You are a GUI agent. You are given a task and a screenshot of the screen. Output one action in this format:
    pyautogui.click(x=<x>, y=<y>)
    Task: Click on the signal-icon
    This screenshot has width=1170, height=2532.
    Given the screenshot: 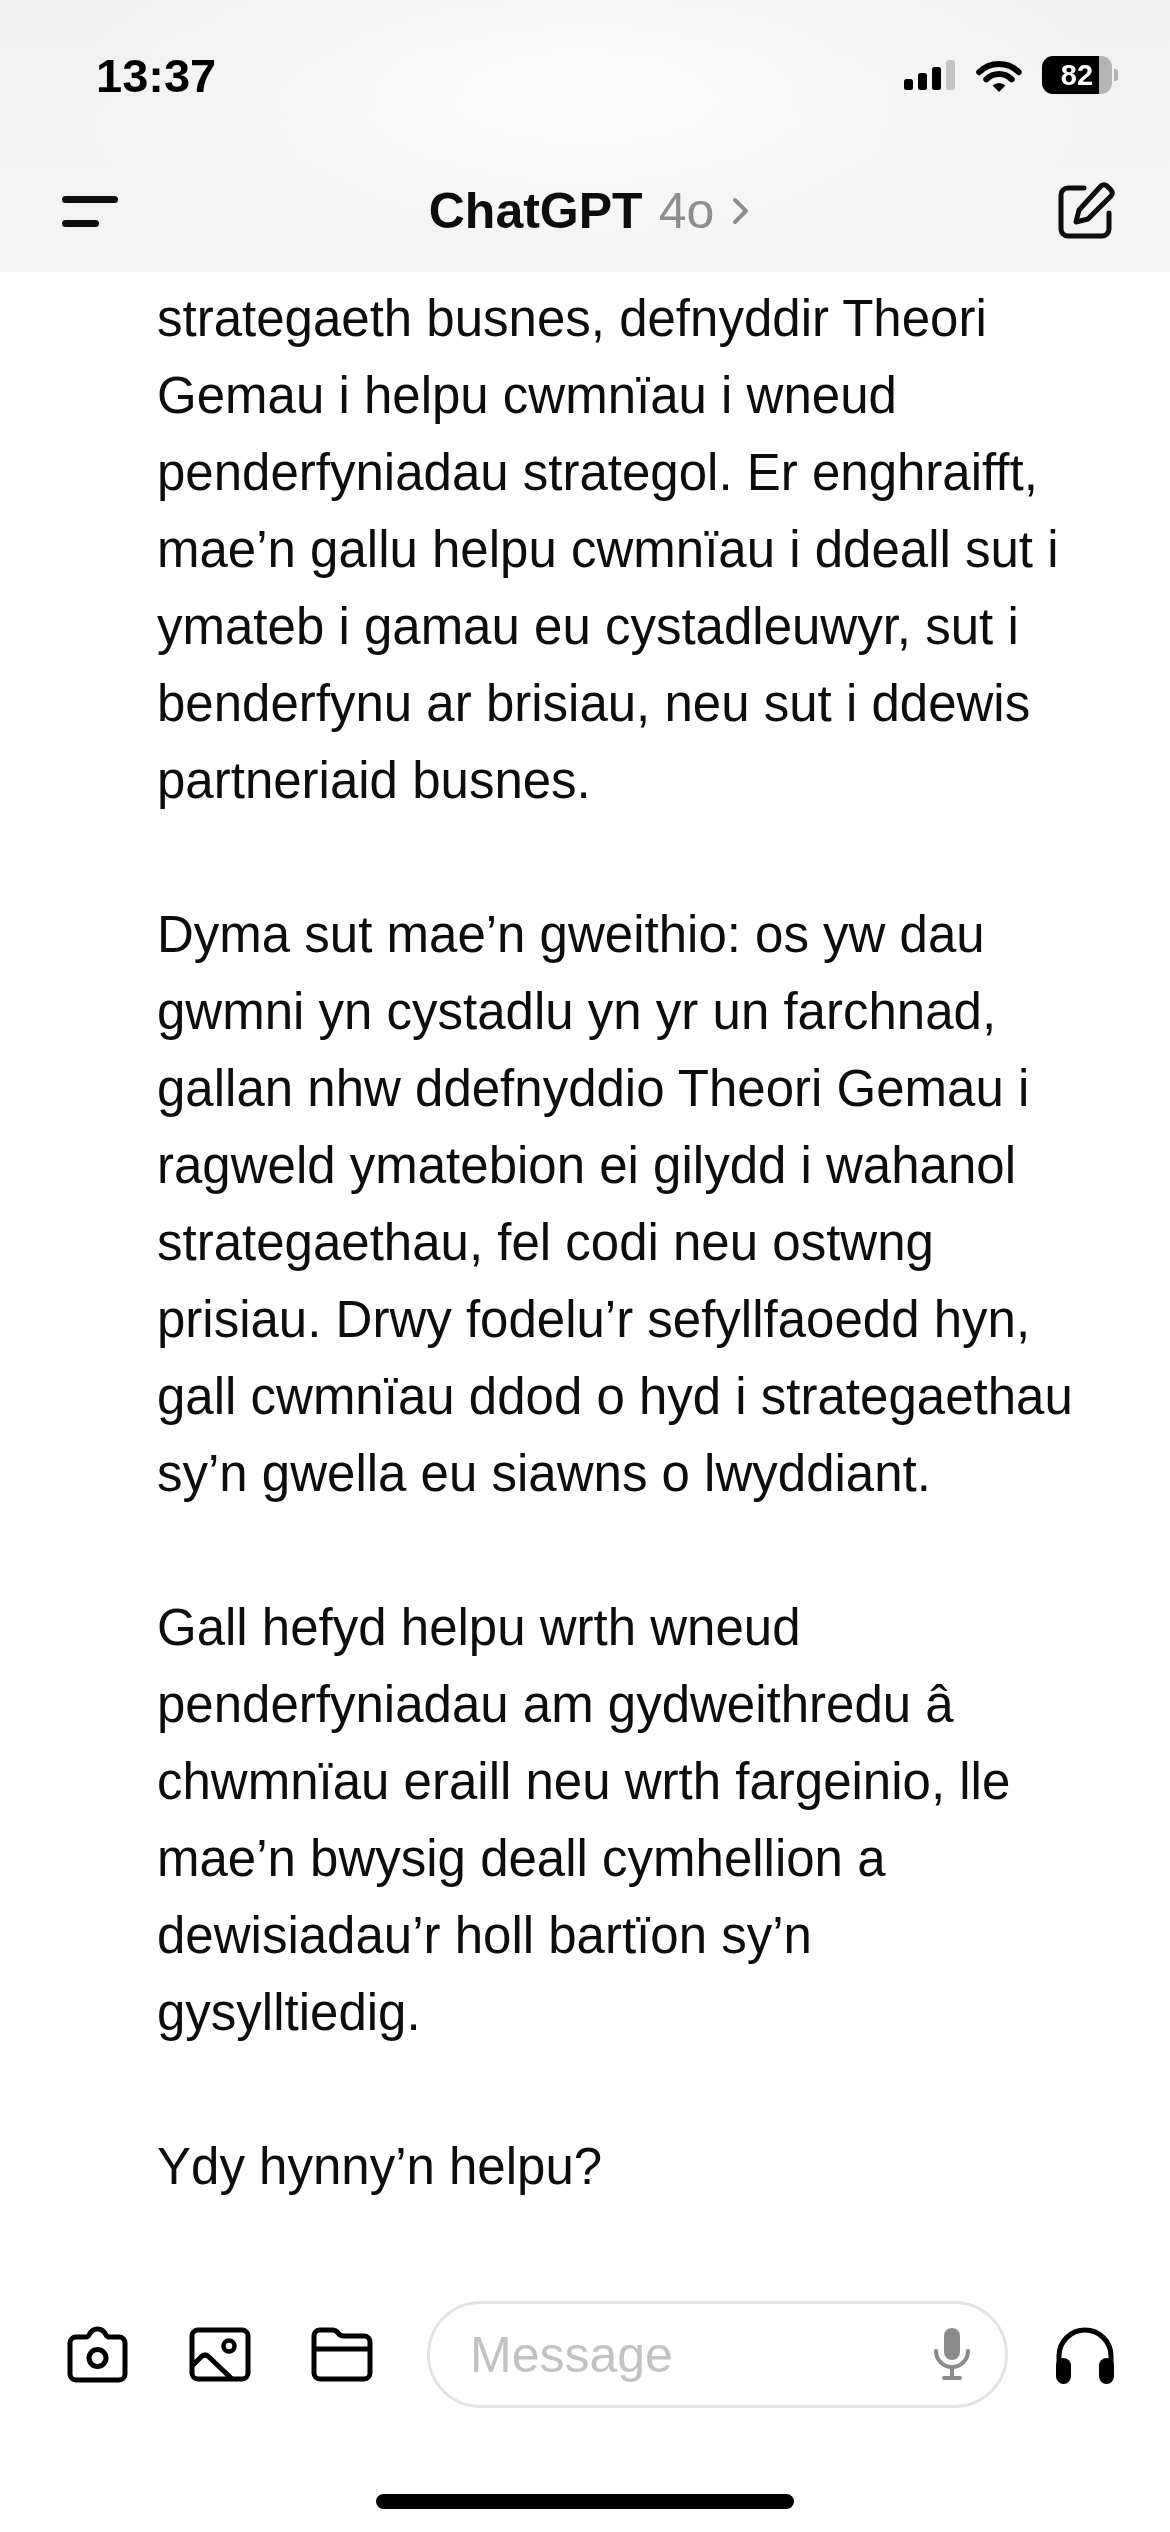 What is the action you would take?
    pyautogui.click(x=930, y=75)
    